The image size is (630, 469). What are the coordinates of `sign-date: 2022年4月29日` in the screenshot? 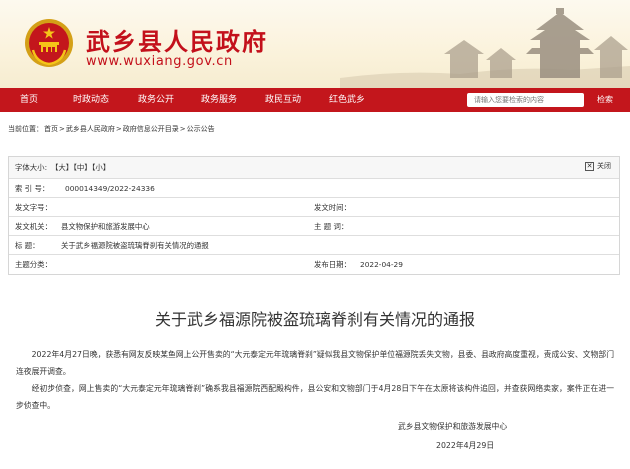 It's located at (465, 445).